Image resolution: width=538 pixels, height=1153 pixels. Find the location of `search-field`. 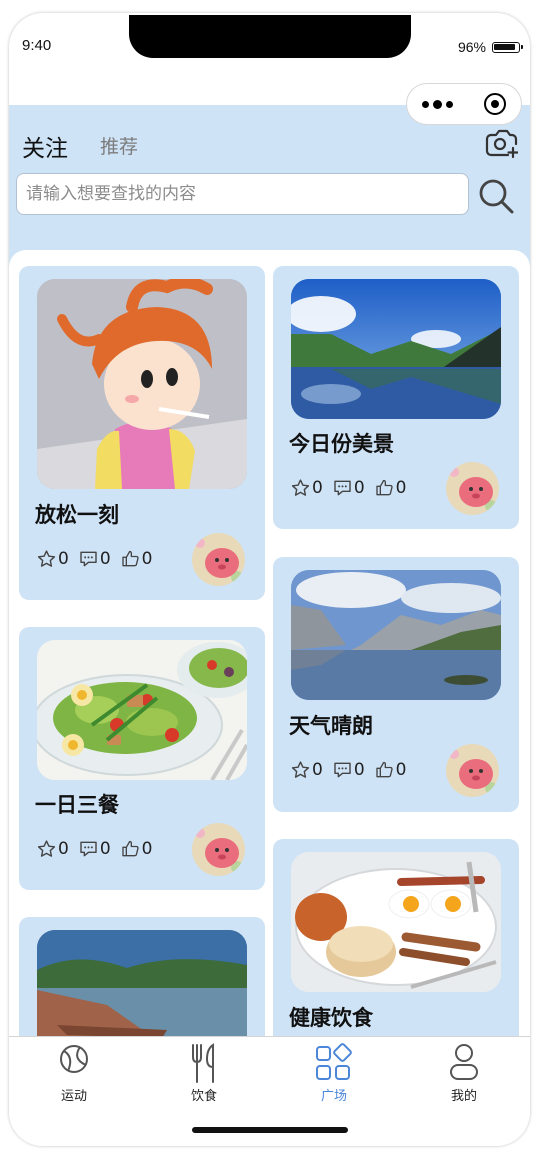

search-field is located at coordinates (242, 194).